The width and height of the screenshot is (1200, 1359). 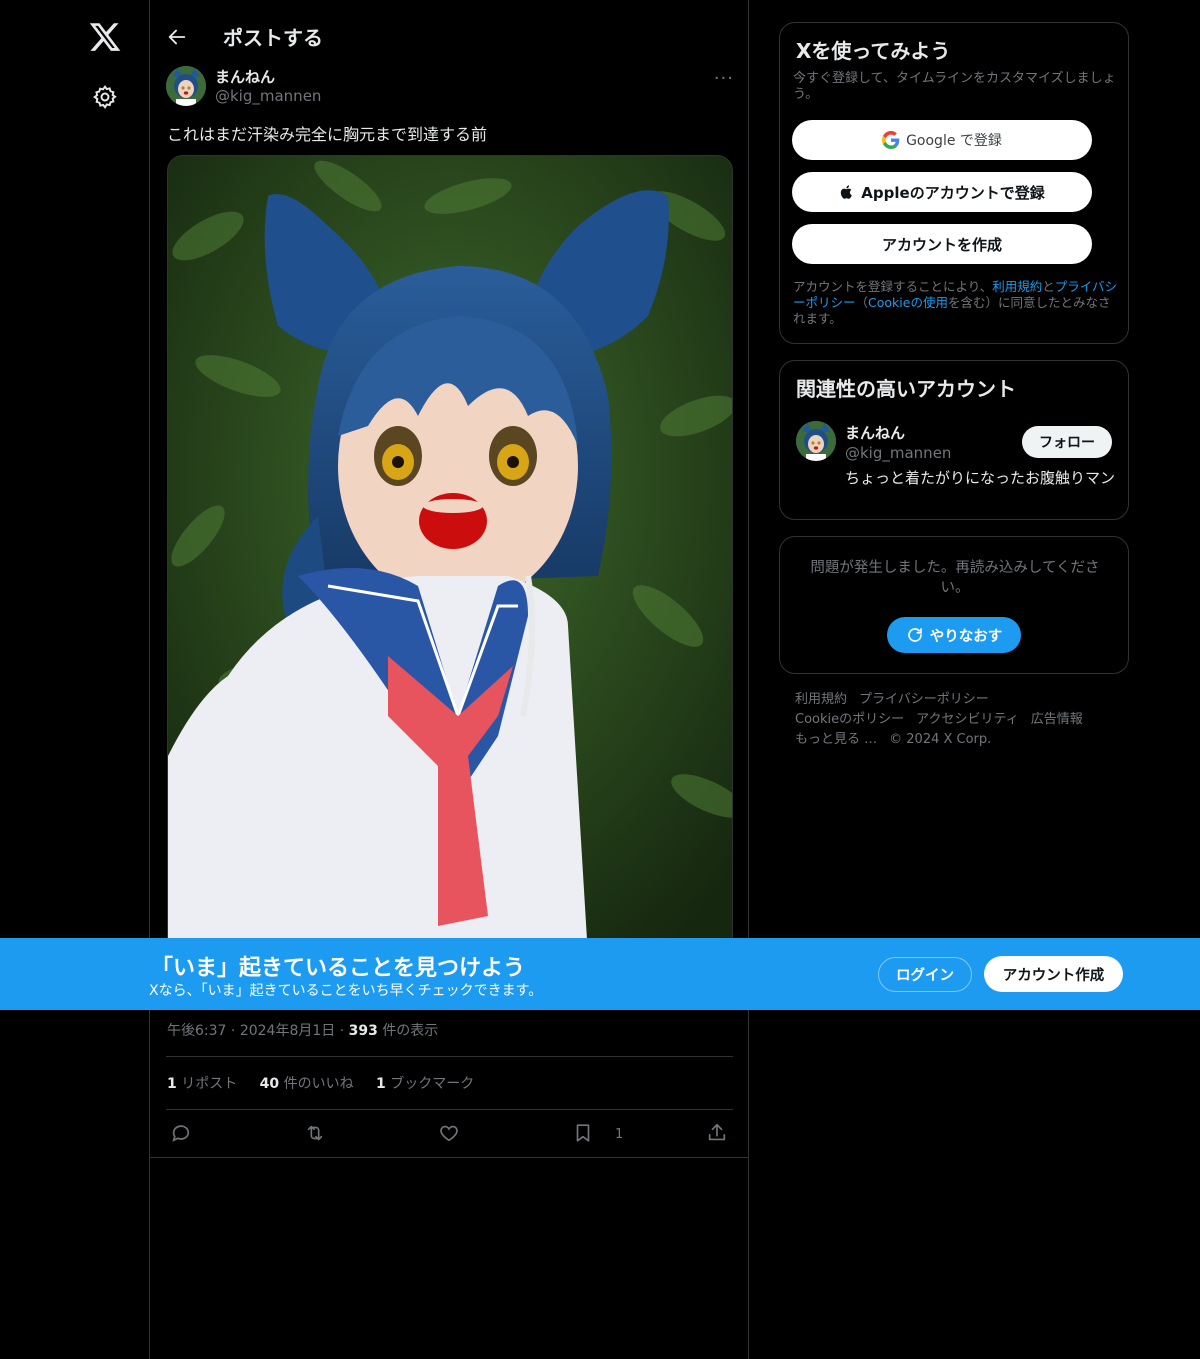 I want to click on related-account-name: まんねん, so click(x=875, y=432).